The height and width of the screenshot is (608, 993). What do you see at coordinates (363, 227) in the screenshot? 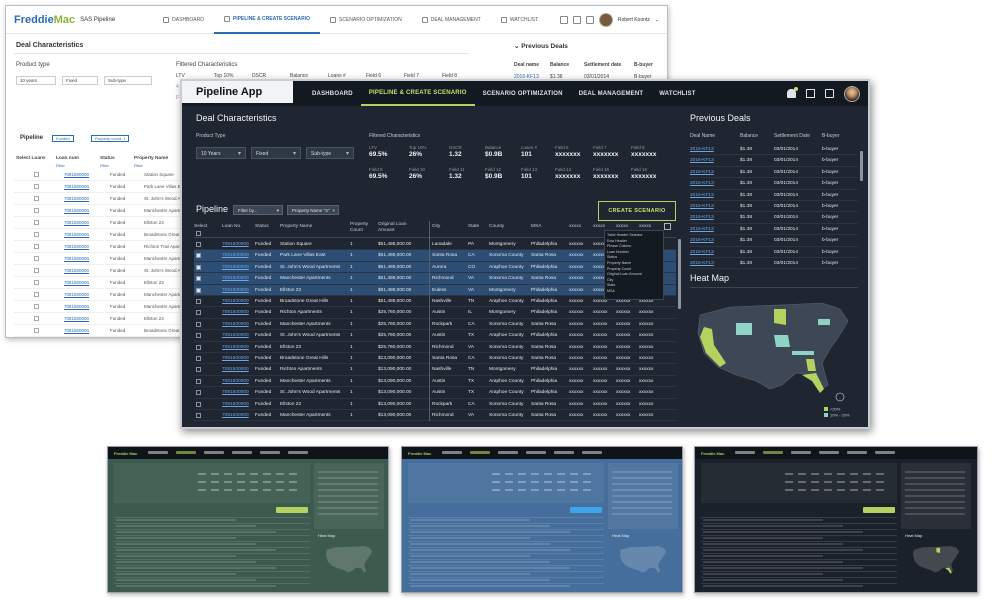
I see `table-header-cell: Property Count` at bounding box center [363, 227].